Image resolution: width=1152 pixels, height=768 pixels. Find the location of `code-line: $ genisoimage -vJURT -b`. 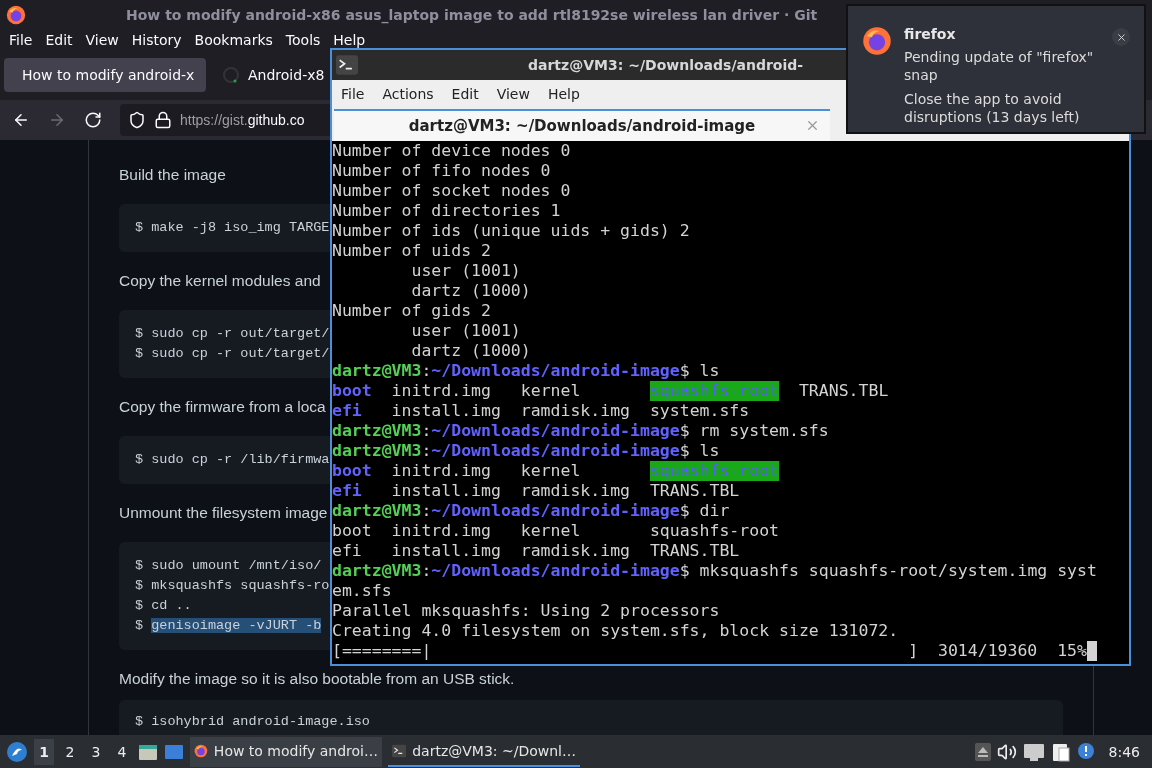

code-line: $ genisoimage -vJURT -b is located at coordinates (228, 626).